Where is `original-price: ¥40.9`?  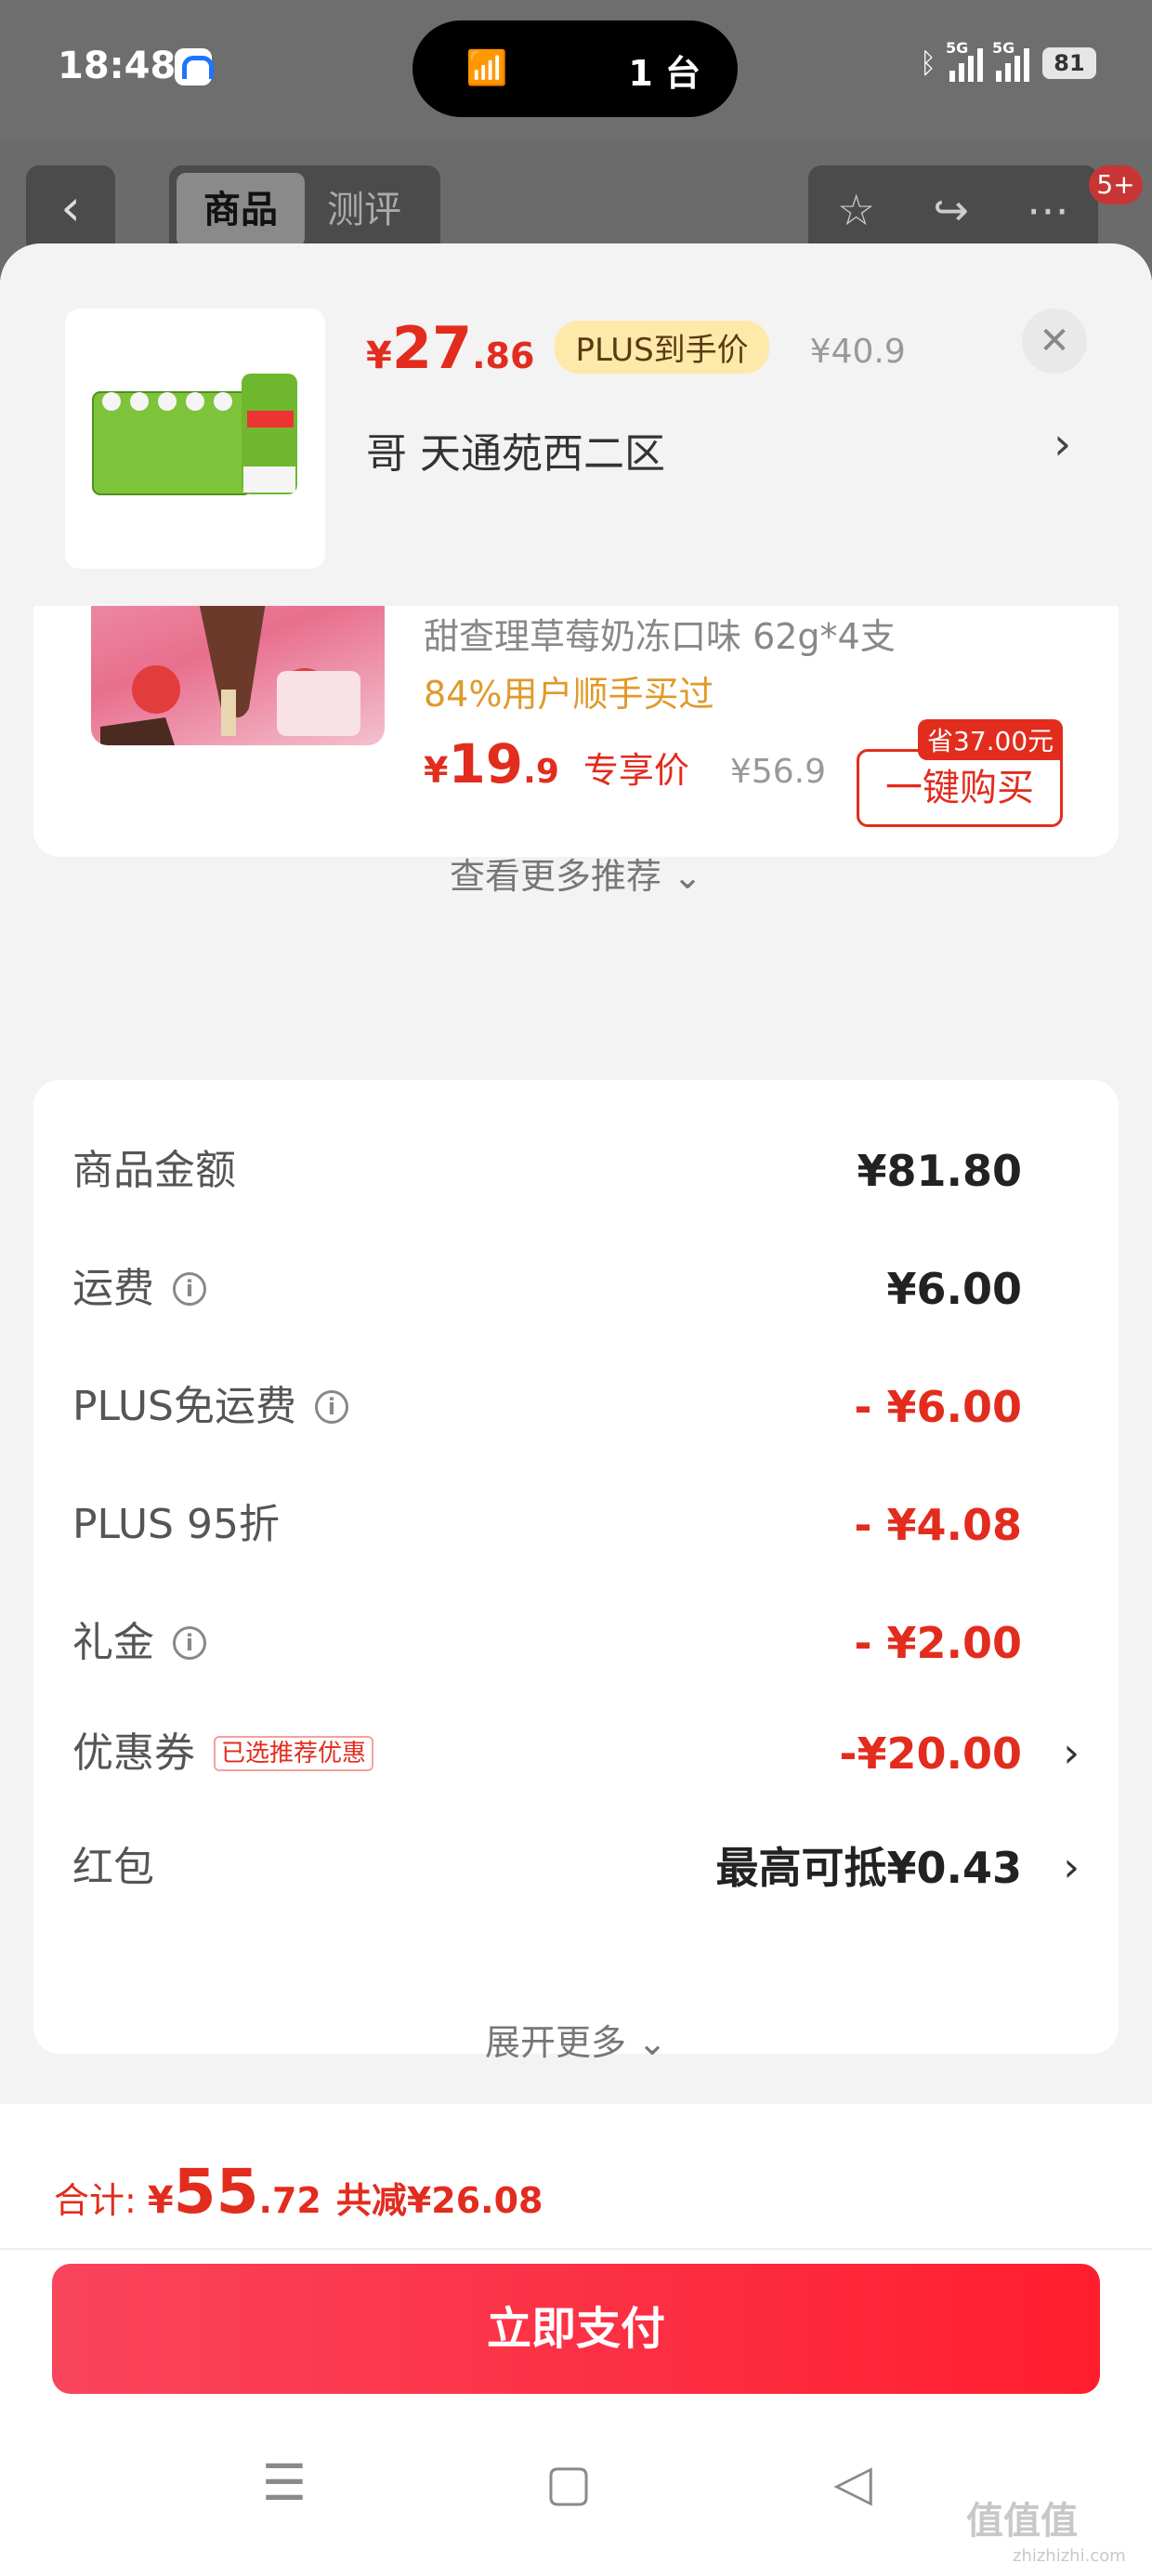 original-price: ¥40.9 is located at coordinates (857, 352).